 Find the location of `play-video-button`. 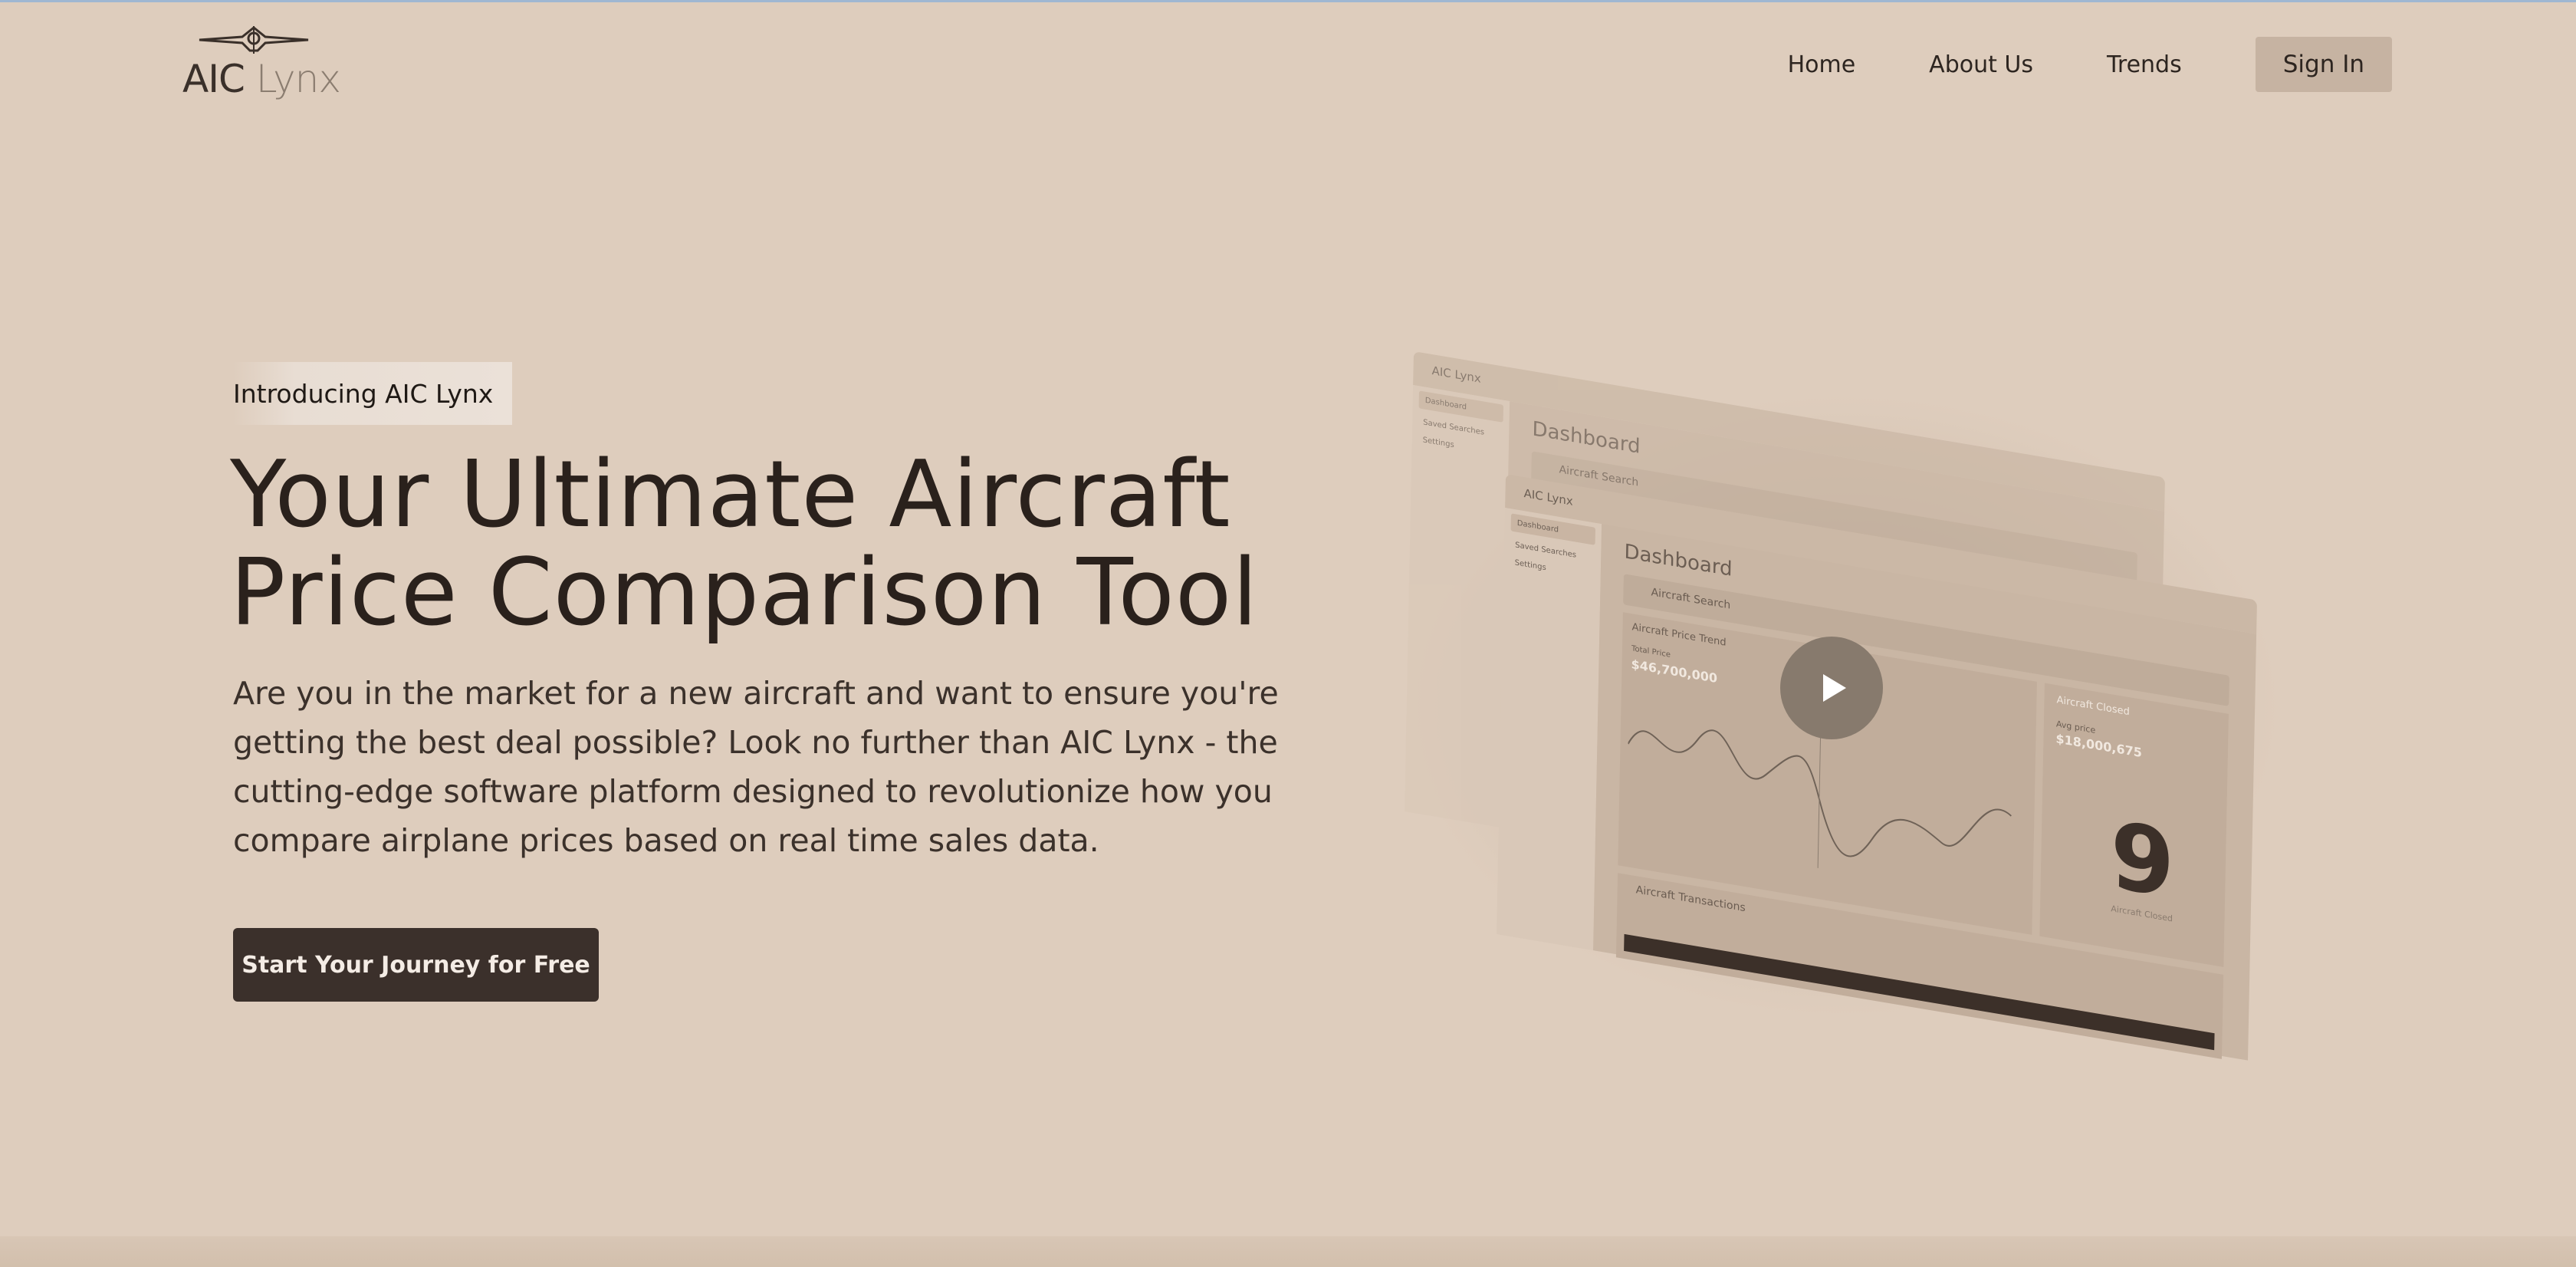

play-video-button is located at coordinates (1832, 688).